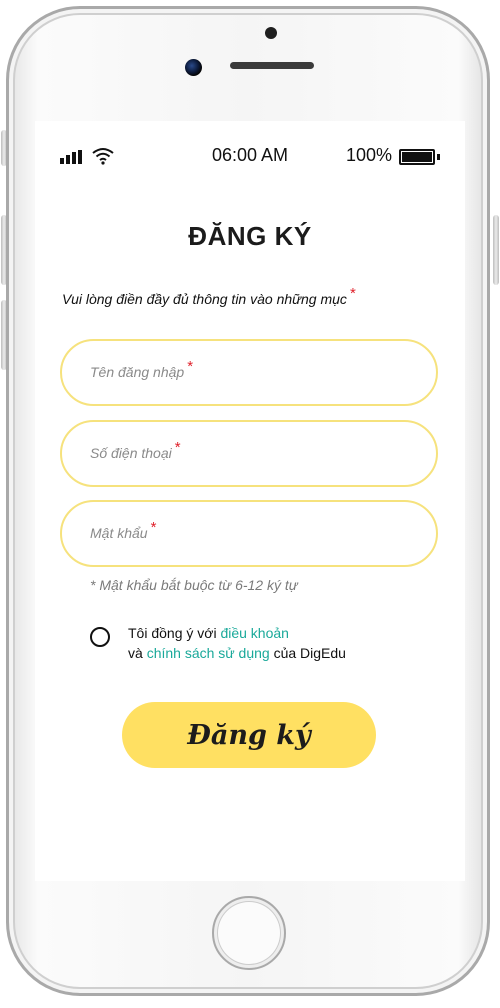 This screenshot has width=500, height=1008. I want to click on usage-policy-link: chính sách sử dụng, so click(208, 653).